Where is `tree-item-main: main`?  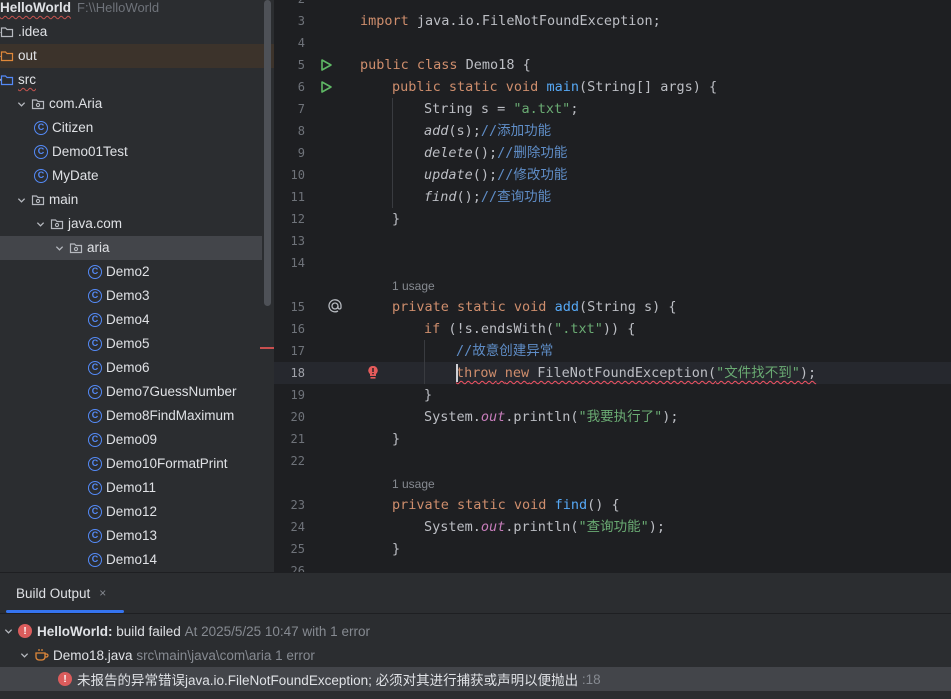
tree-item-main: main is located at coordinates (131, 200).